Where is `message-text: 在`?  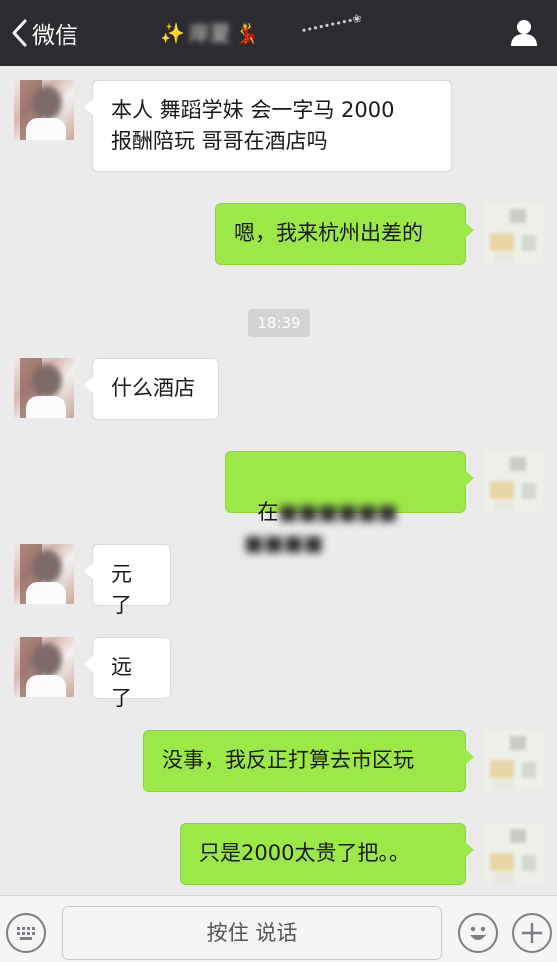 message-text: 在 is located at coordinates (268, 512).